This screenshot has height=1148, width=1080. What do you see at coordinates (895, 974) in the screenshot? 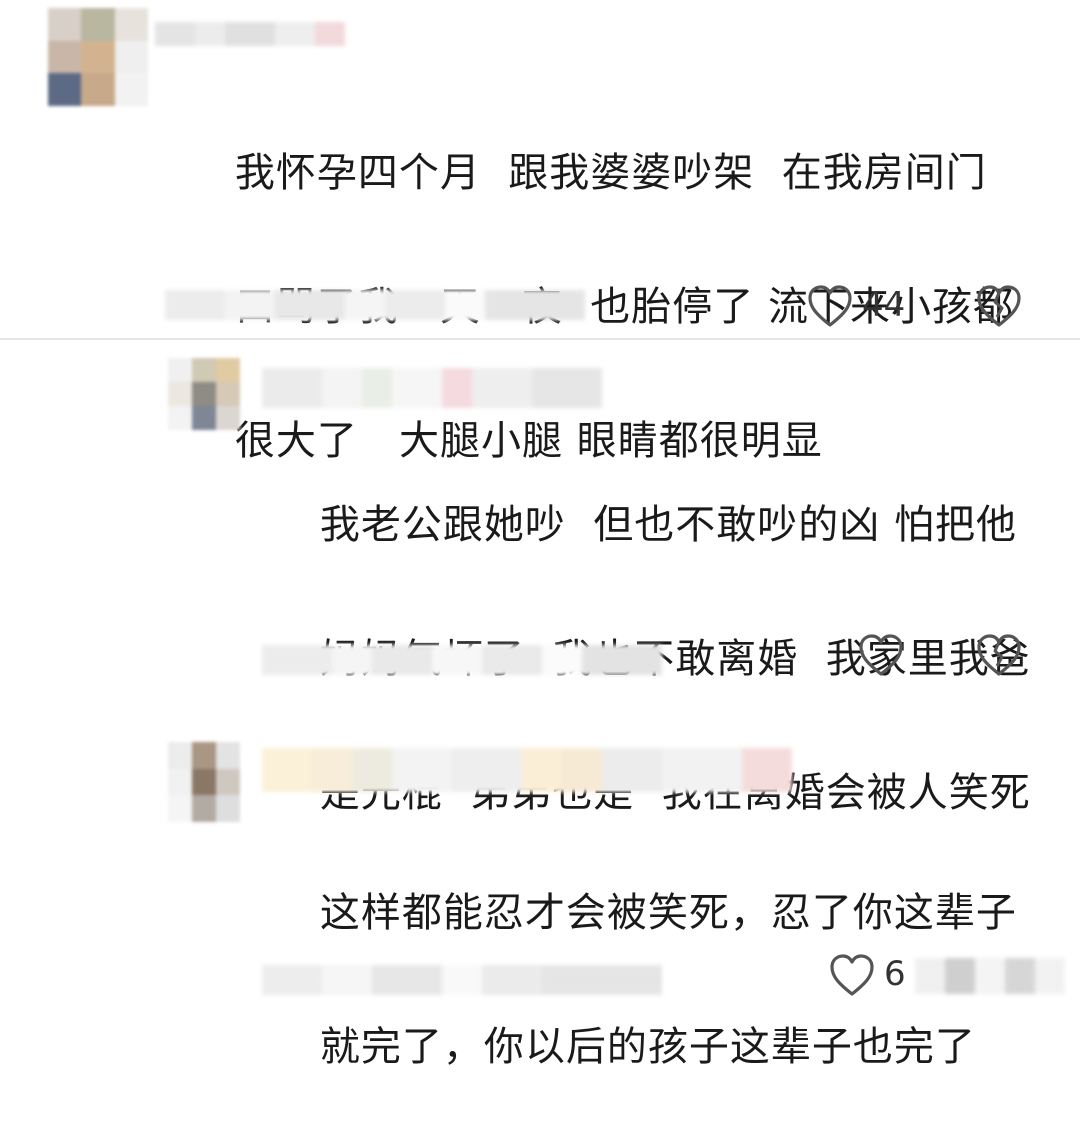
I see `like-count: 6` at bounding box center [895, 974].